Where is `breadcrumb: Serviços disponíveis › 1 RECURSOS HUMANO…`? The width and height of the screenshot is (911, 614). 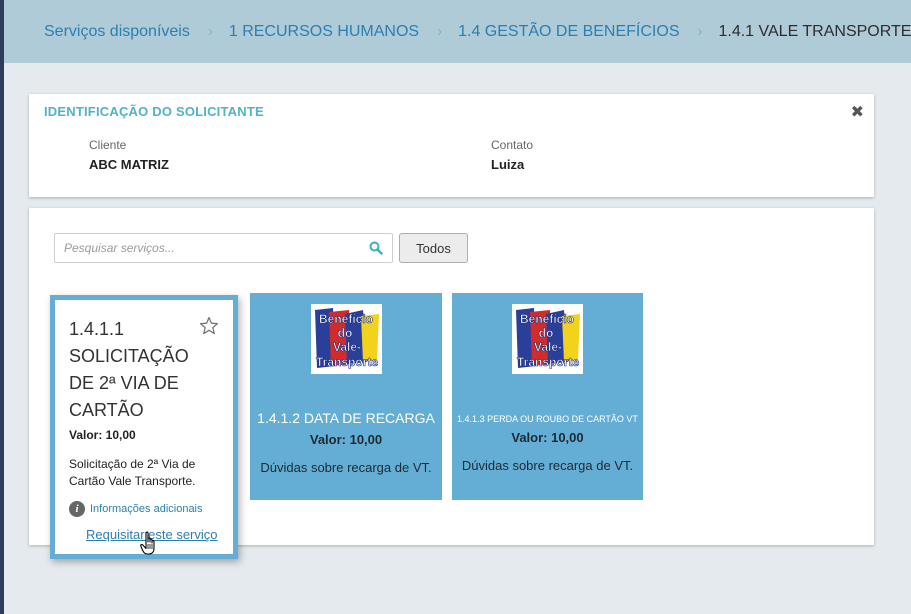
breadcrumb: Serviços disponíveis › 1 RECURSOS HUMANO… is located at coordinates (457, 31).